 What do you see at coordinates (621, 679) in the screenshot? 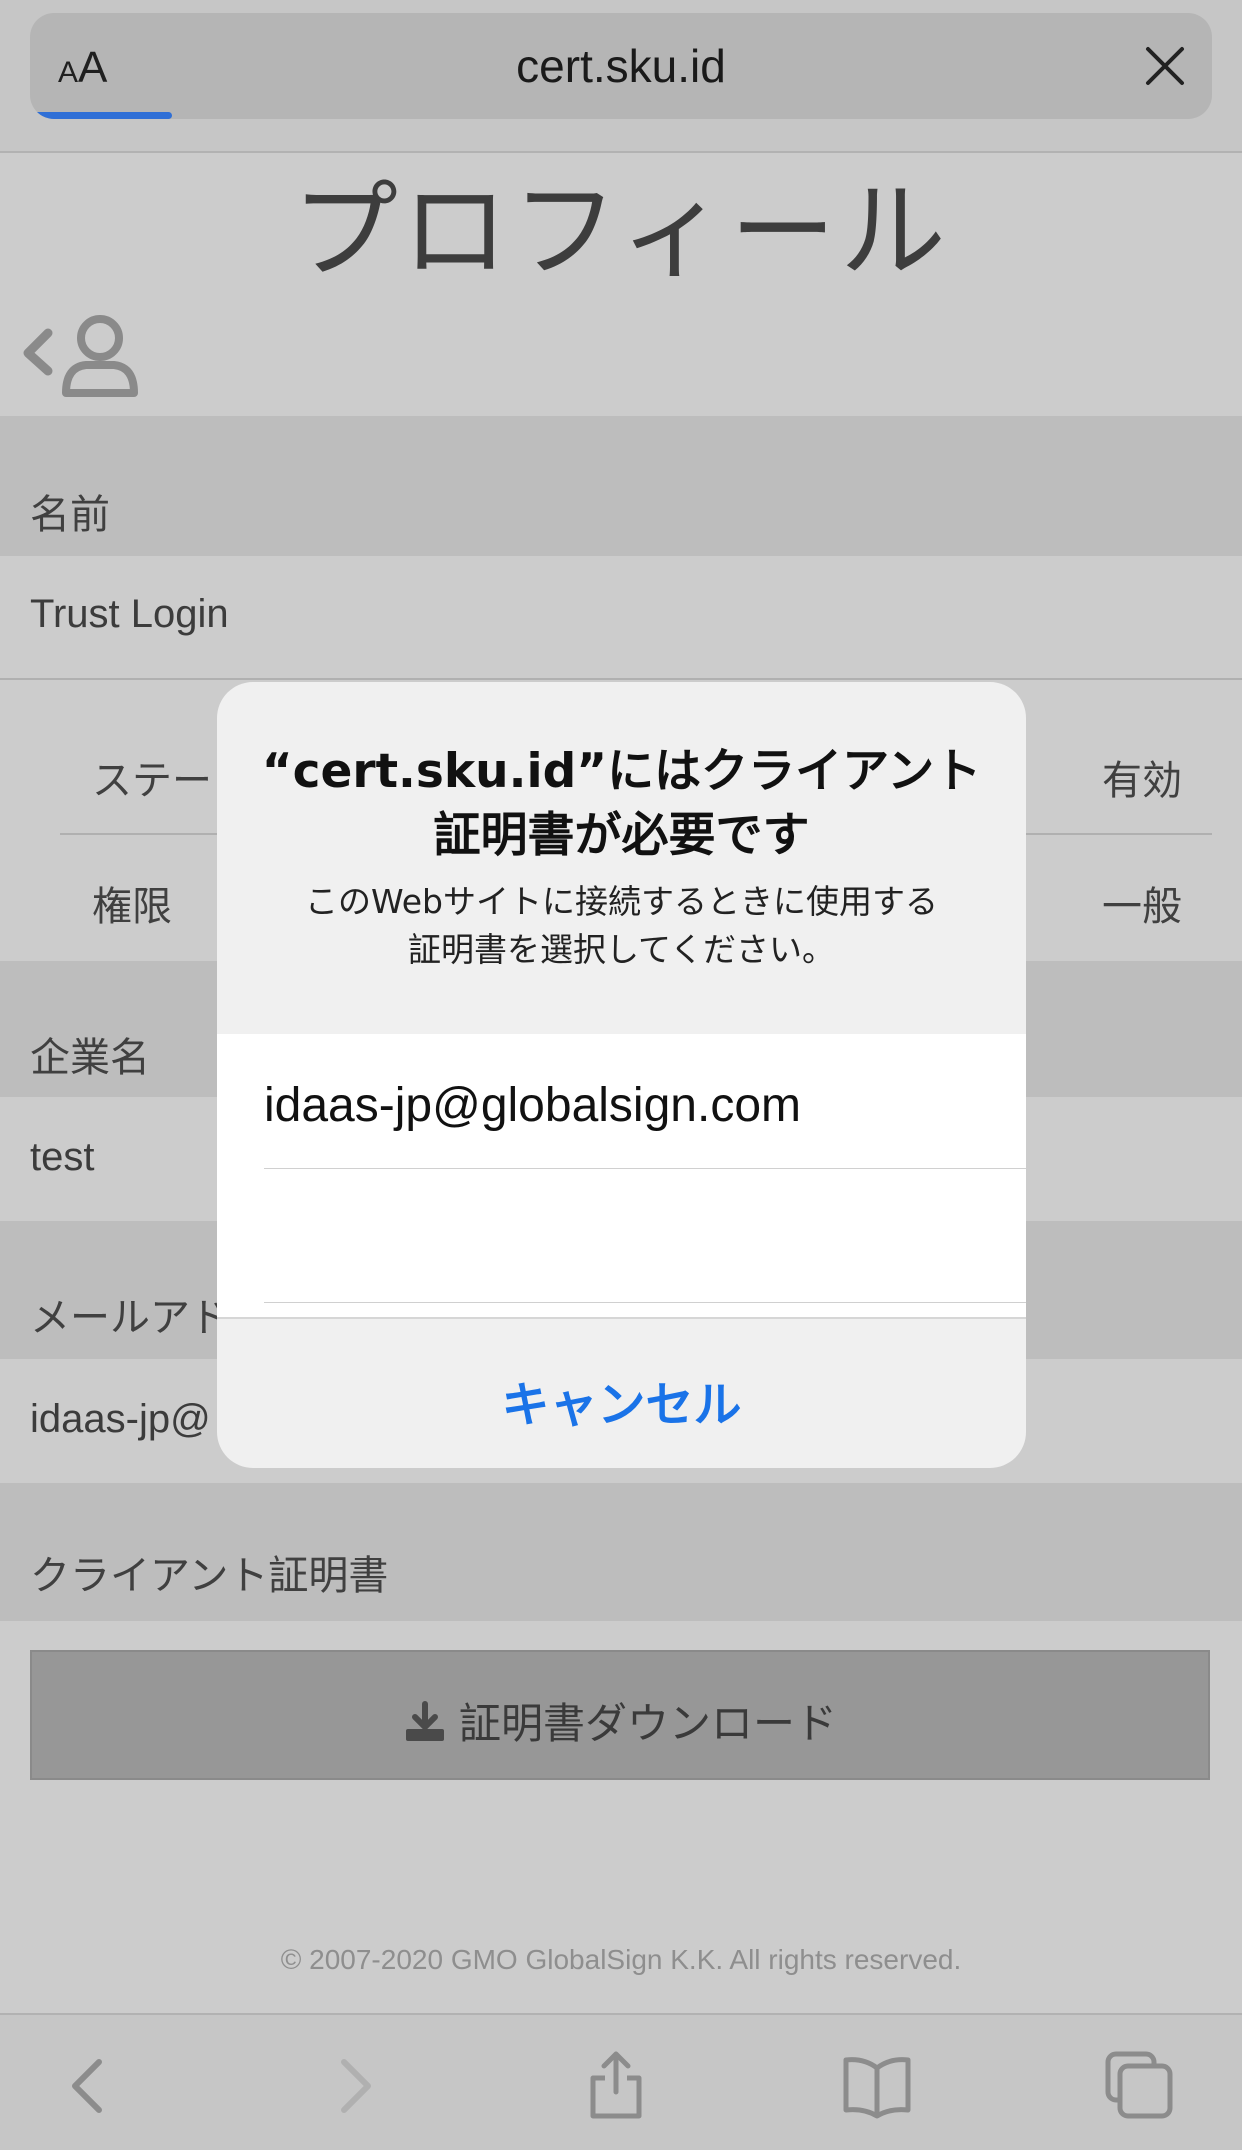
I see `divider` at bounding box center [621, 679].